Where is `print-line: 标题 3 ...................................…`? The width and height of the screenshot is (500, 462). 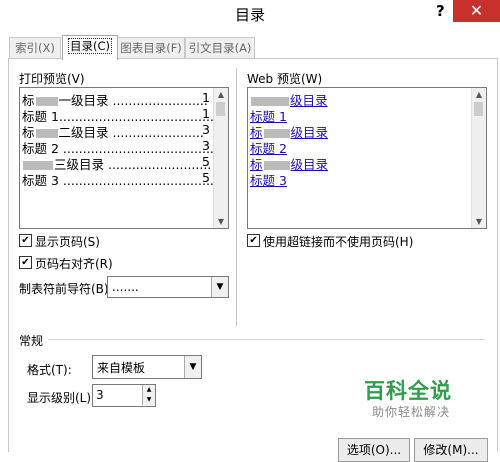 print-line: 标题 3 ...................................… is located at coordinates (124, 179).